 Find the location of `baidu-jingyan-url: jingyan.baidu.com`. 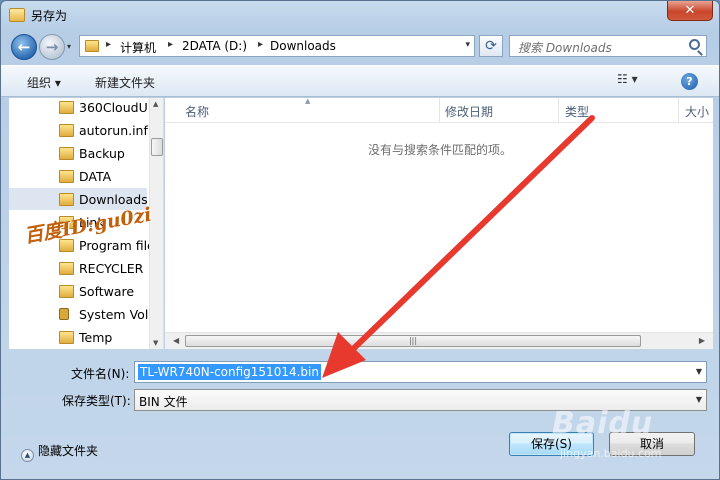

baidu-jingyan-url: jingyan.baidu.com is located at coordinates (611, 453).